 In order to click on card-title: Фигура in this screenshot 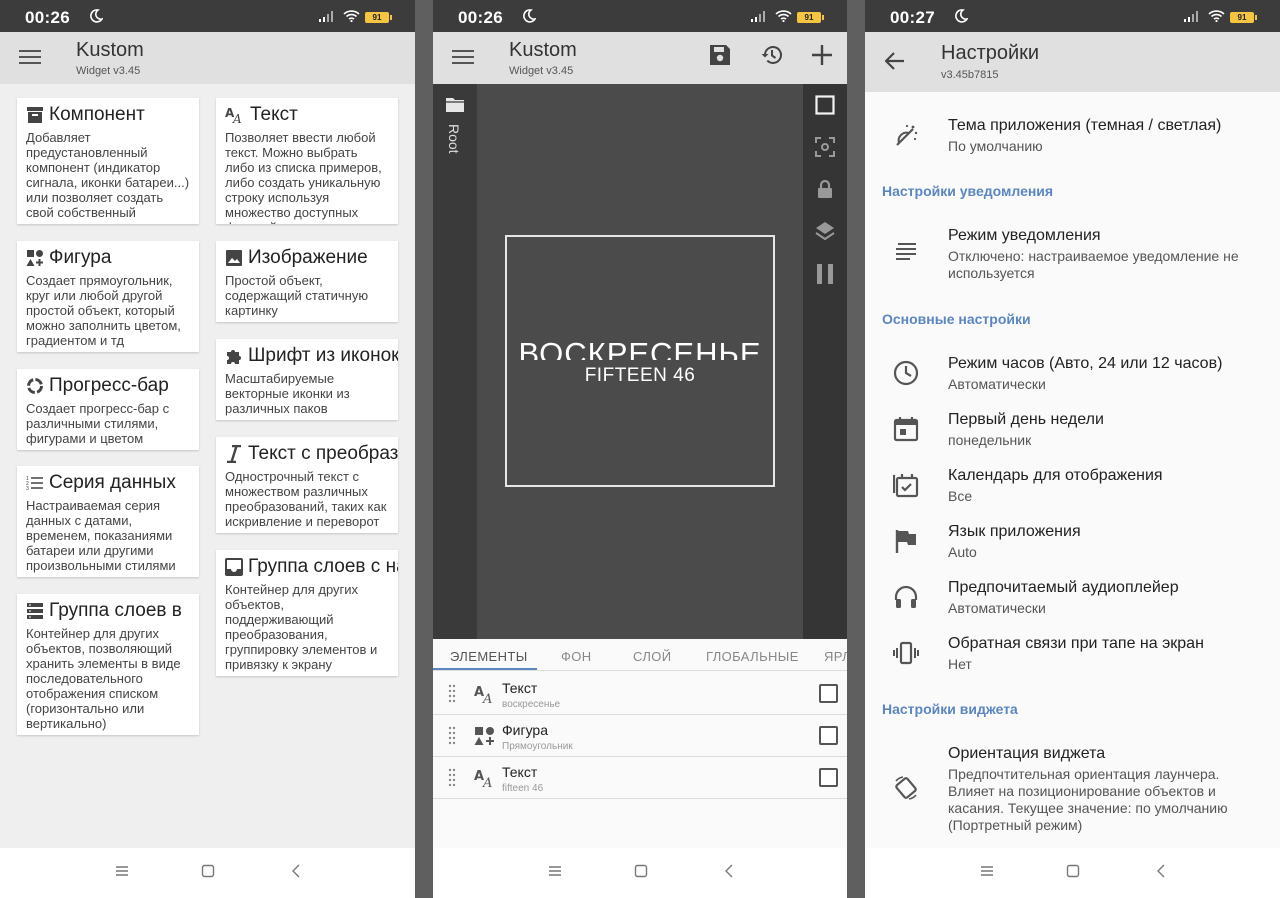, I will do `click(80, 257)`.